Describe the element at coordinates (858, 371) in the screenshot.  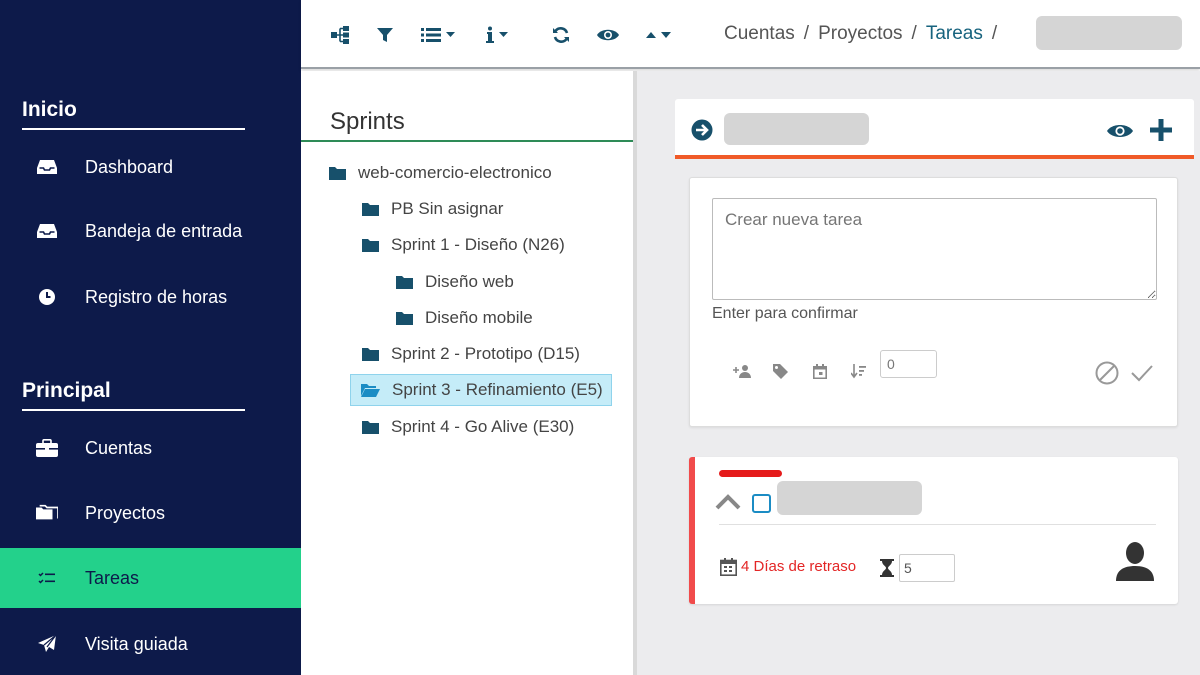
I see `sort-amount-icon` at that location.